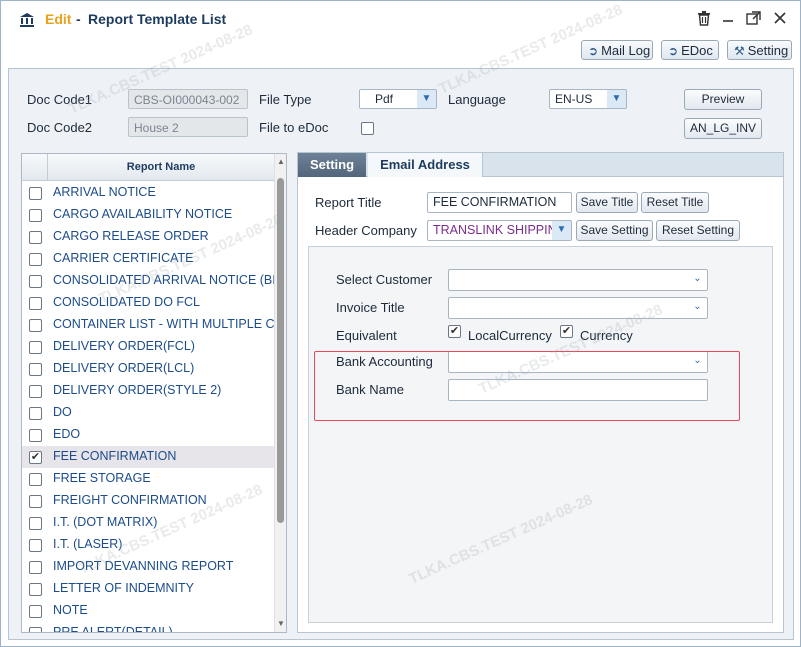 The width and height of the screenshot is (801, 647). What do you see at coordinates (697, 280) in the screenshot?
I see `chevron-down-icon: ⌄` at bounding box center [697, 280].